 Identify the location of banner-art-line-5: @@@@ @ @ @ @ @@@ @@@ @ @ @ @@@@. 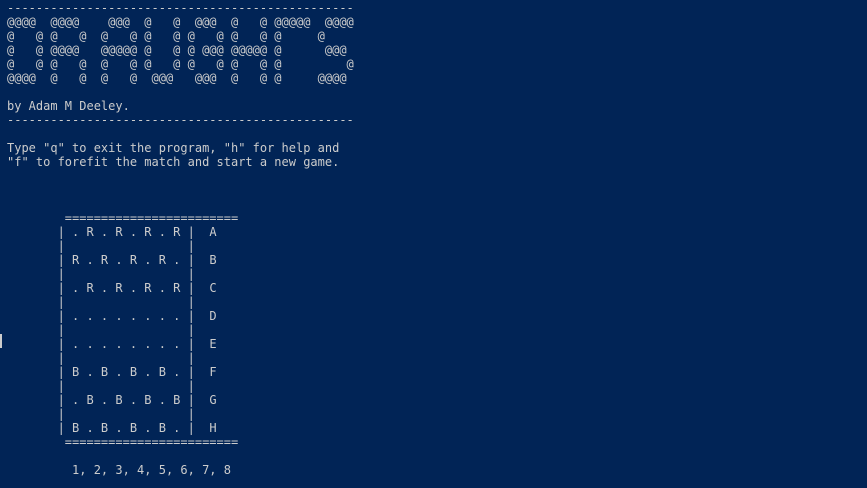
(177, 78).